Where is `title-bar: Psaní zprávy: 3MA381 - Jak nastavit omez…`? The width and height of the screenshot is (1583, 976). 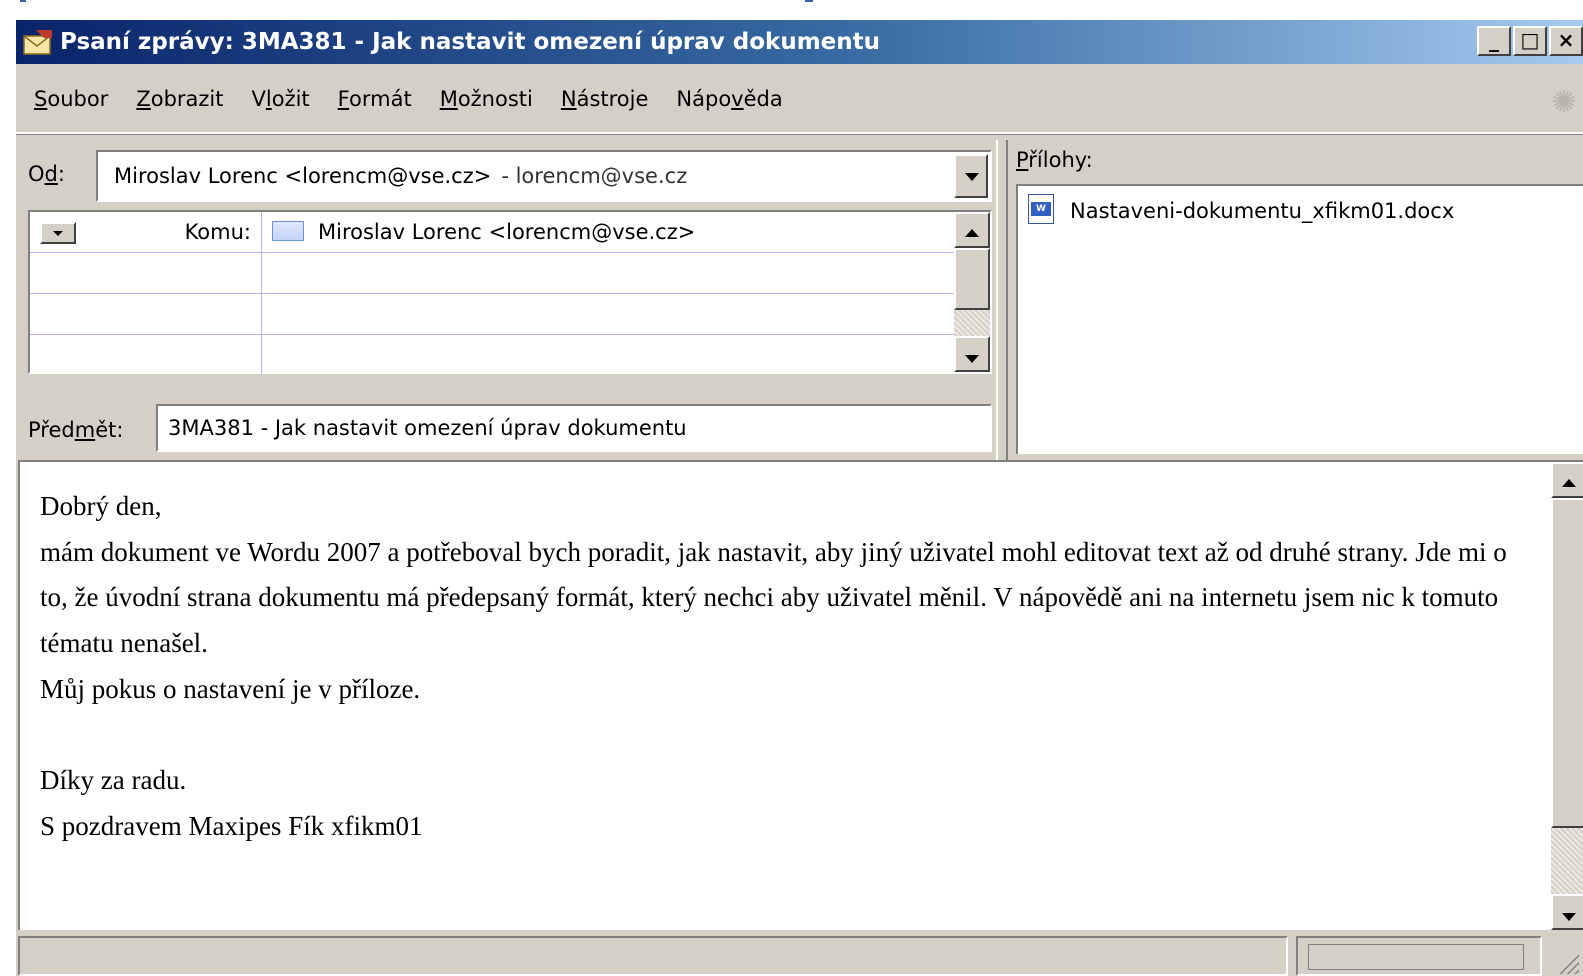
title-bar: Psaní zprávy: 3MA381 - Jak nastavit omez… is located at coordinates (799, 42).